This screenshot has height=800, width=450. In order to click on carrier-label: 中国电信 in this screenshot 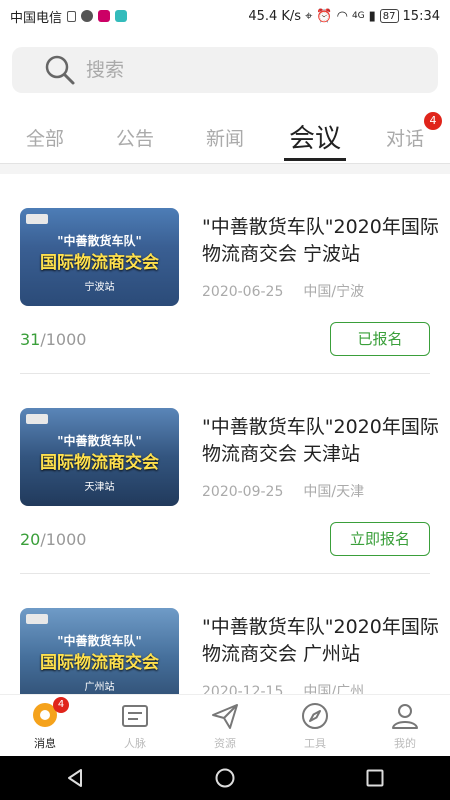, I will do `click(36, 18)`.